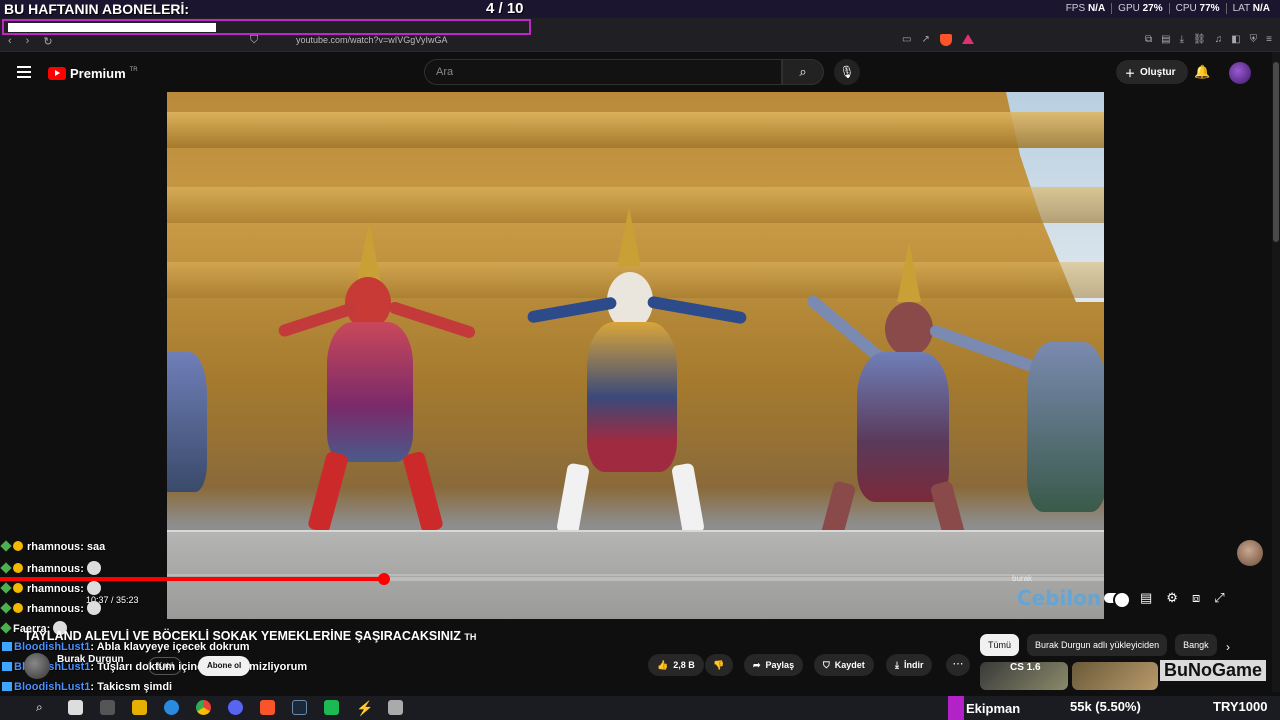 The height and width of the screenshot is (720, 1280). What do you see at coordinates (1196, 598) in the screenshot?
I see `miniplayer-icon: ⧈` at bounding box center [1196, 598].